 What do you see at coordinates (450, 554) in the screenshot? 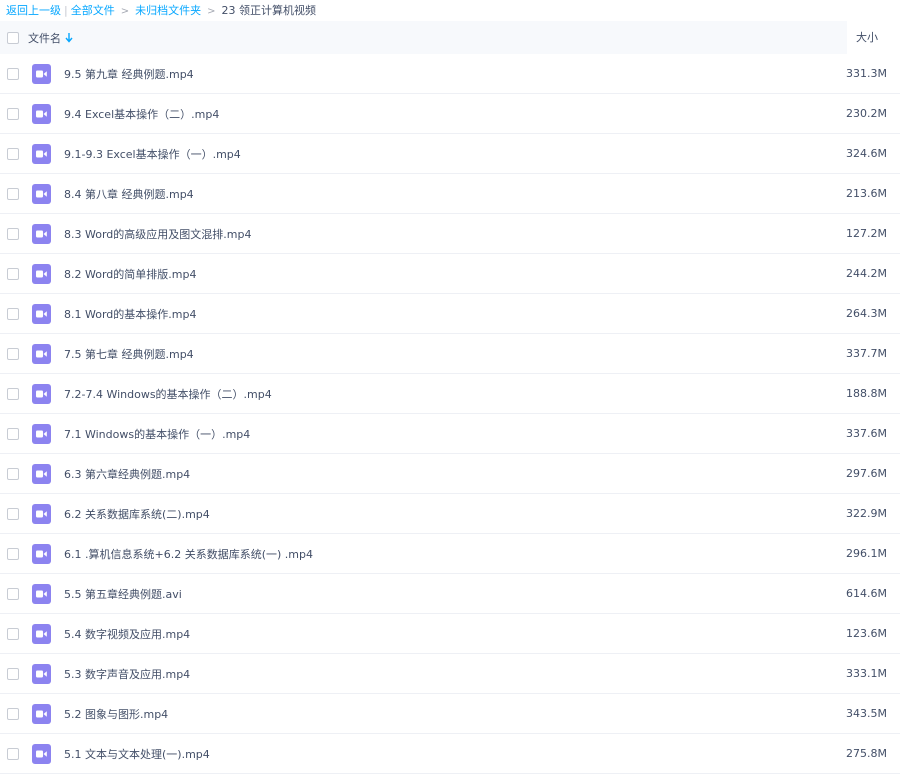
I see `file-row: 6.1 .算机信息系统+6.2 关系数据库系统(一) .mp4 296.1M` at bounding box center [450, 554].